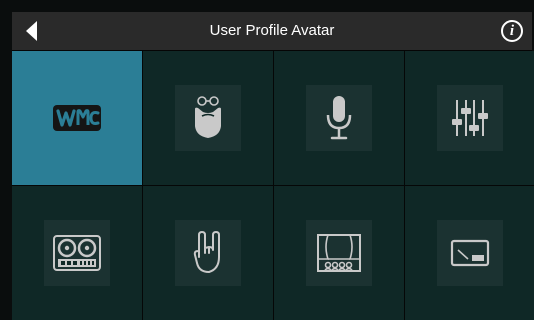  I want to click on monitor-icon, so click(470, 253).